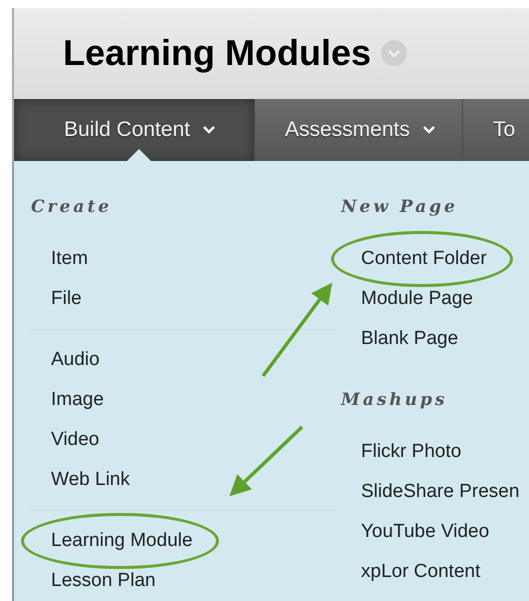  I want to click on section-heading: New Page, so click(400, 208).